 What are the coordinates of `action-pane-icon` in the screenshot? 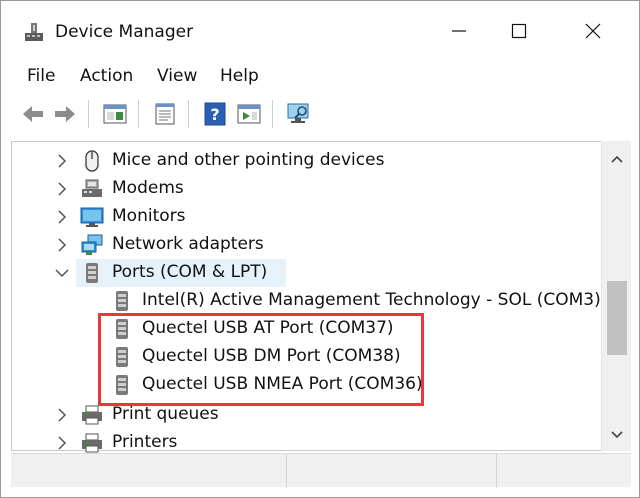 It's located at (249, 114).